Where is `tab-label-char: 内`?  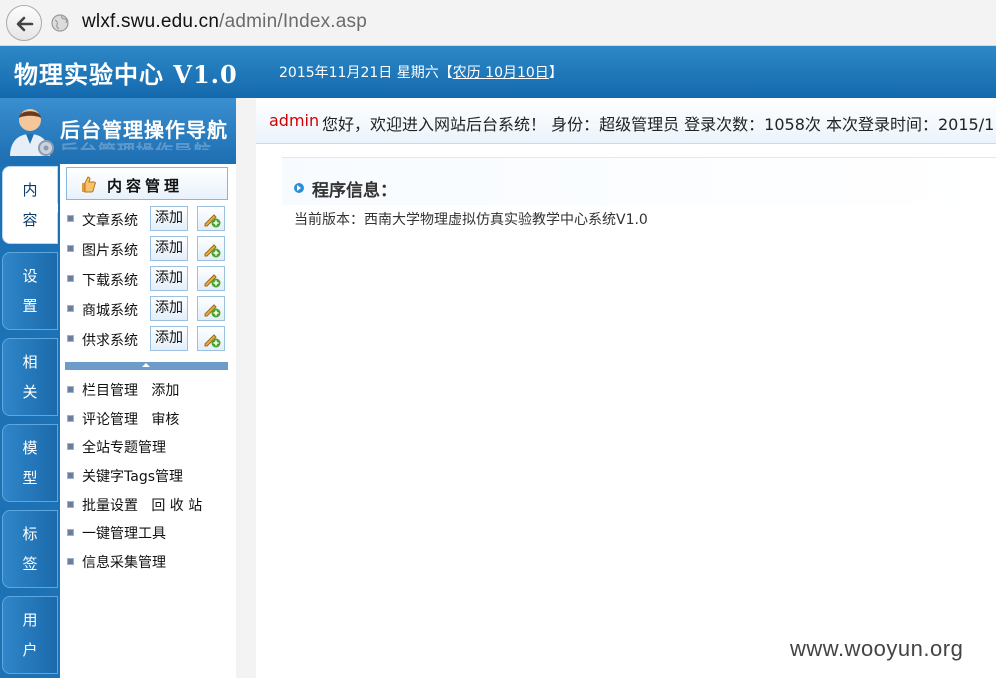 tab-label-char: 内 is located at coordinates (30, 190).